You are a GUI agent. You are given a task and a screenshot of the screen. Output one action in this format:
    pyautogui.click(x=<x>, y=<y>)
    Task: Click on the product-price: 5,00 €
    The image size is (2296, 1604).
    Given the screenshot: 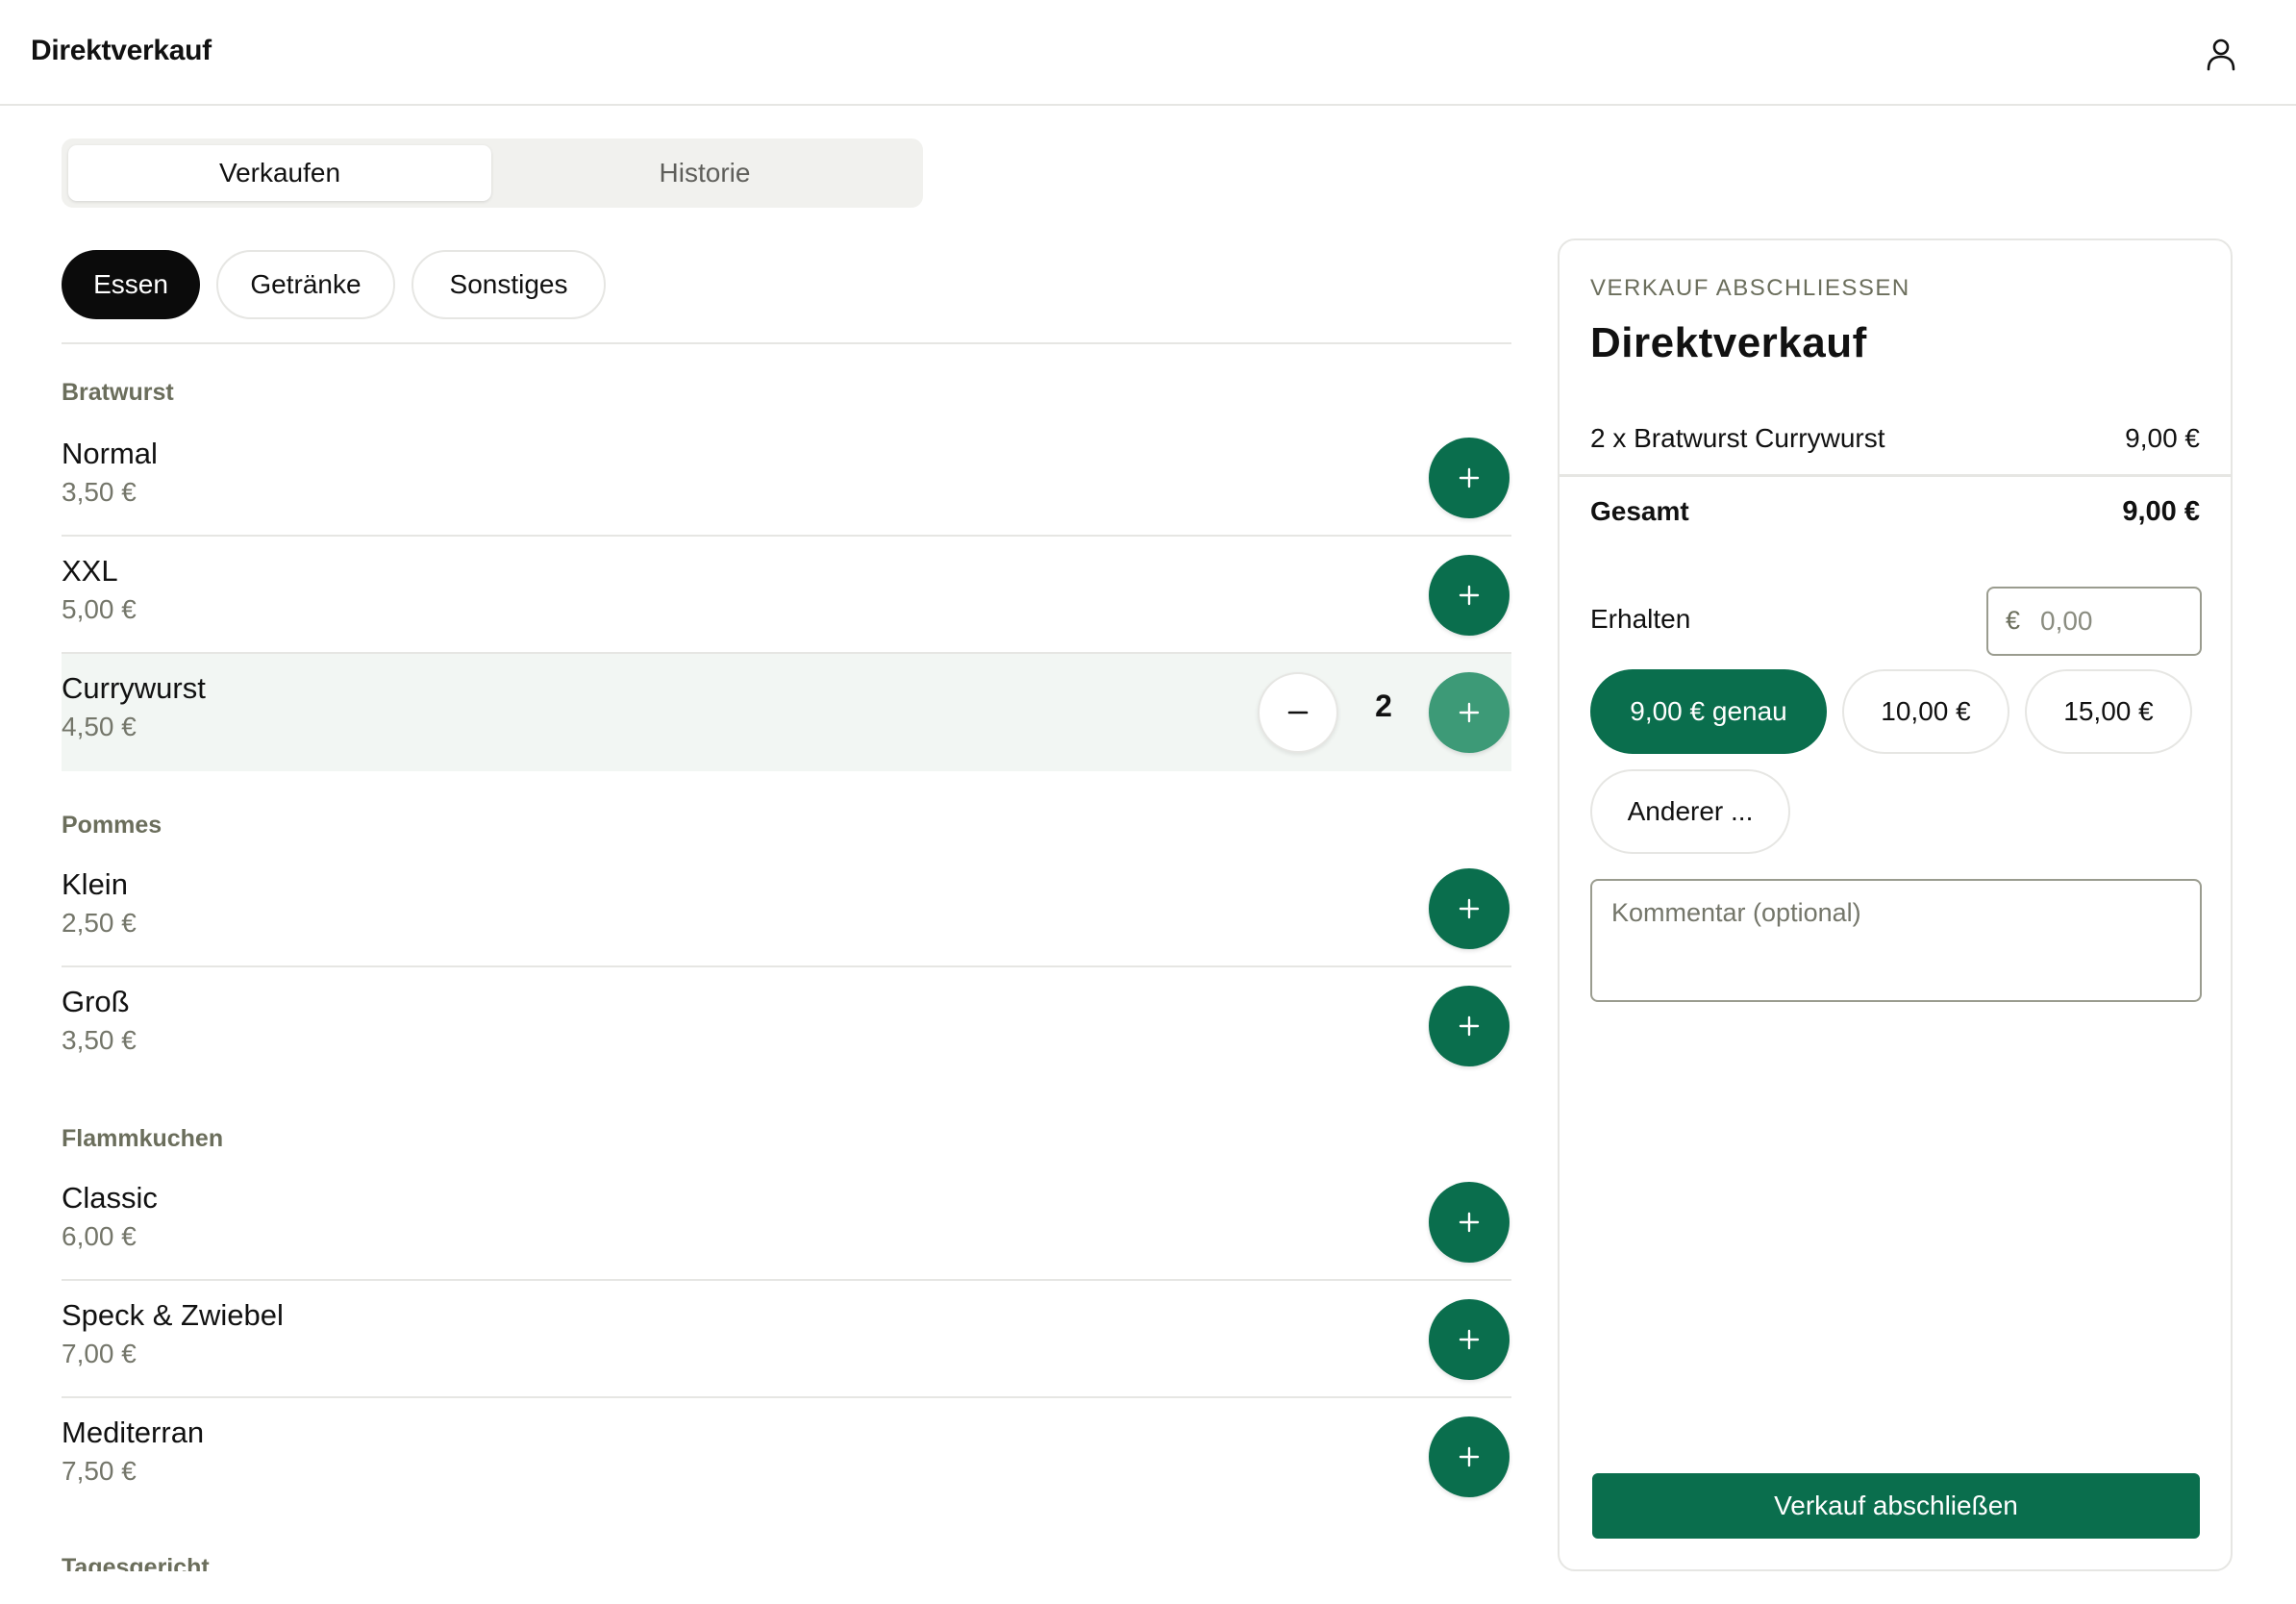 What is the action you would take?
    pyautogui.click(x=99, y=609)
    